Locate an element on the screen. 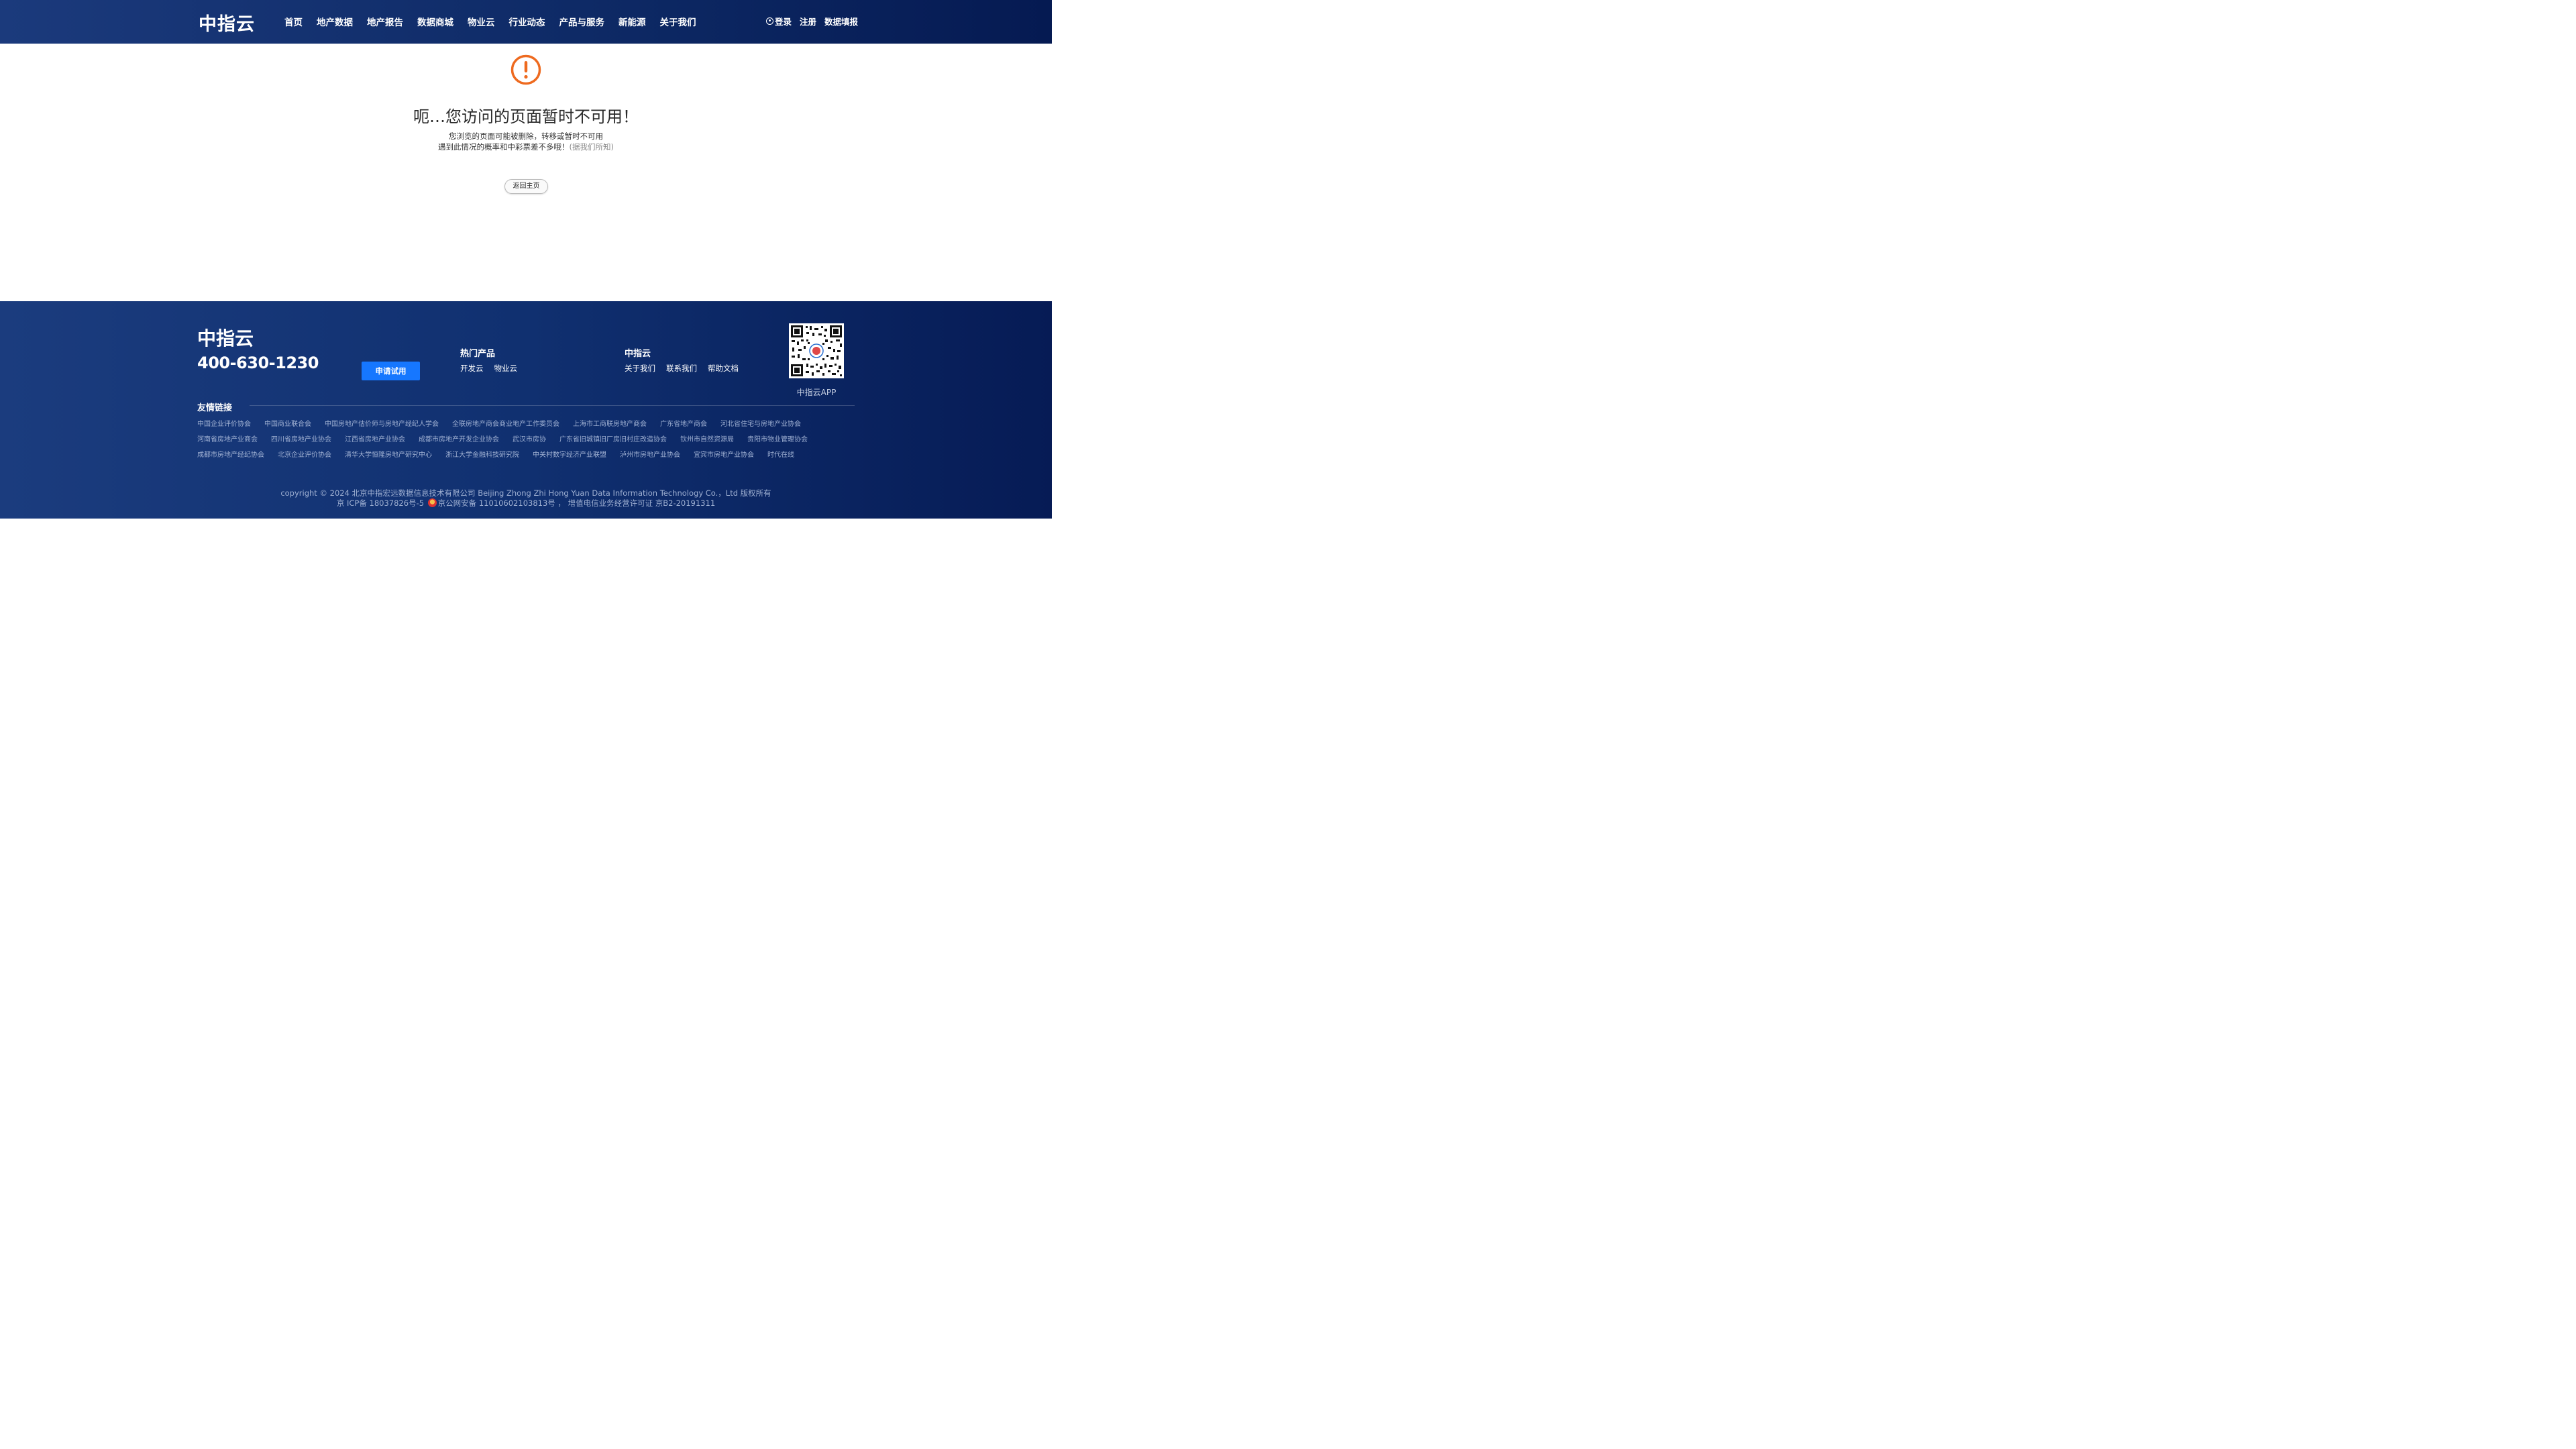 This screenshot has height=1449, width=2576. icp-link: 京 ICP备 18037826号-5 is located at coordinates (380, 503).